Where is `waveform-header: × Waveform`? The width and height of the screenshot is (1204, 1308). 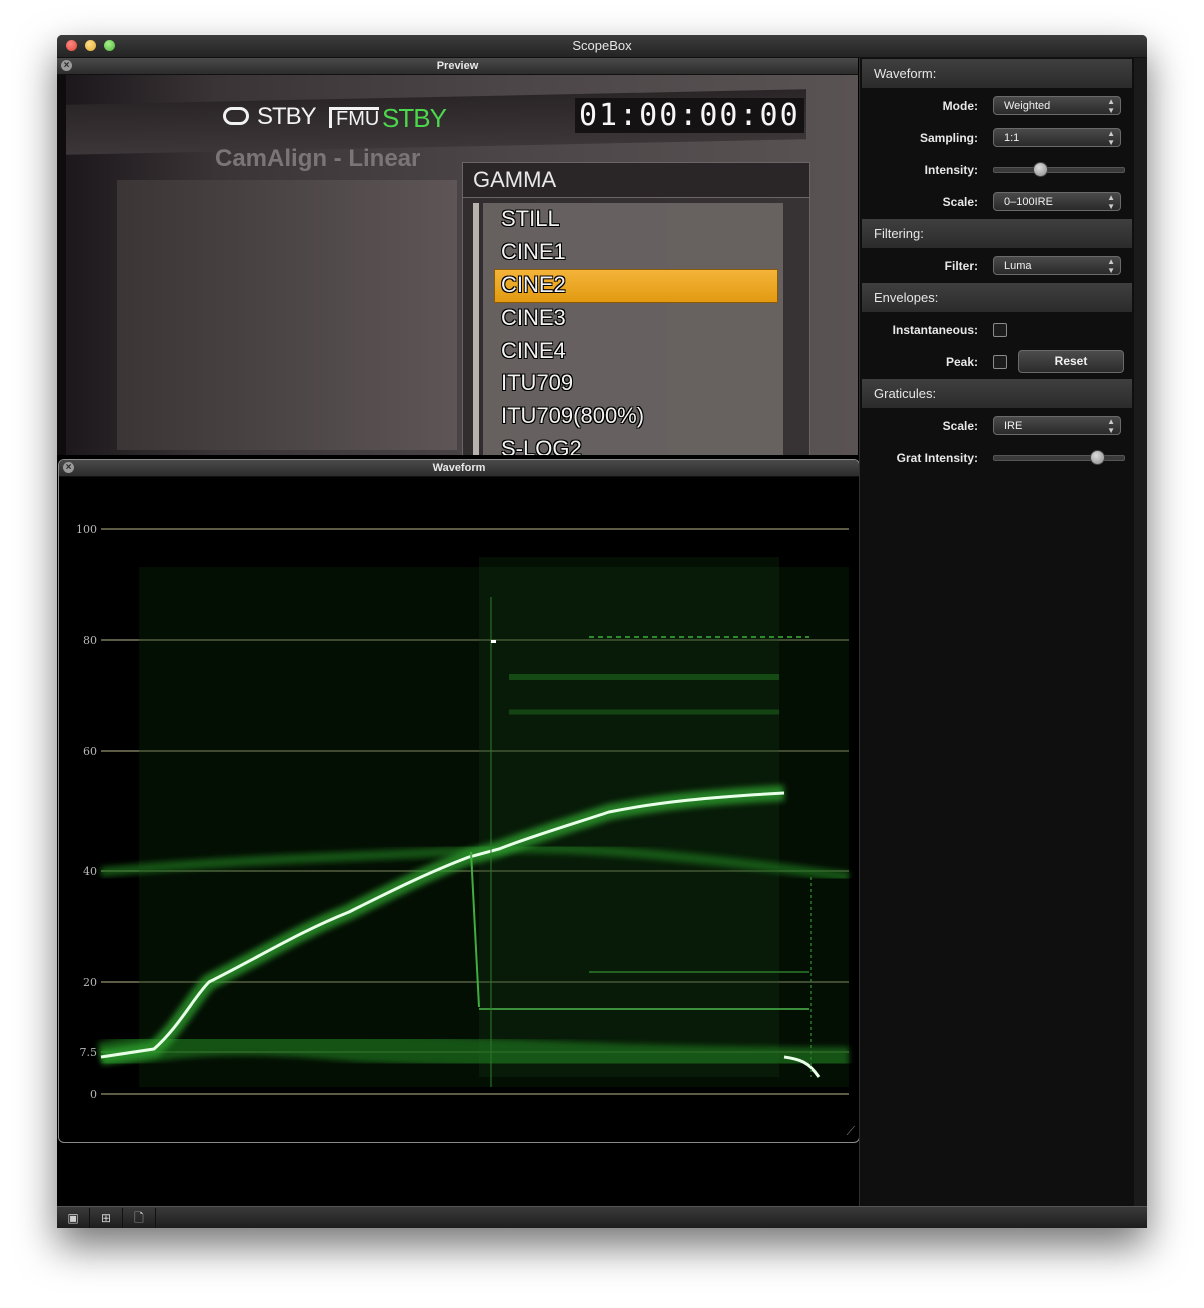
waveform-header: × Waveform is located at coordinates (459, 468).